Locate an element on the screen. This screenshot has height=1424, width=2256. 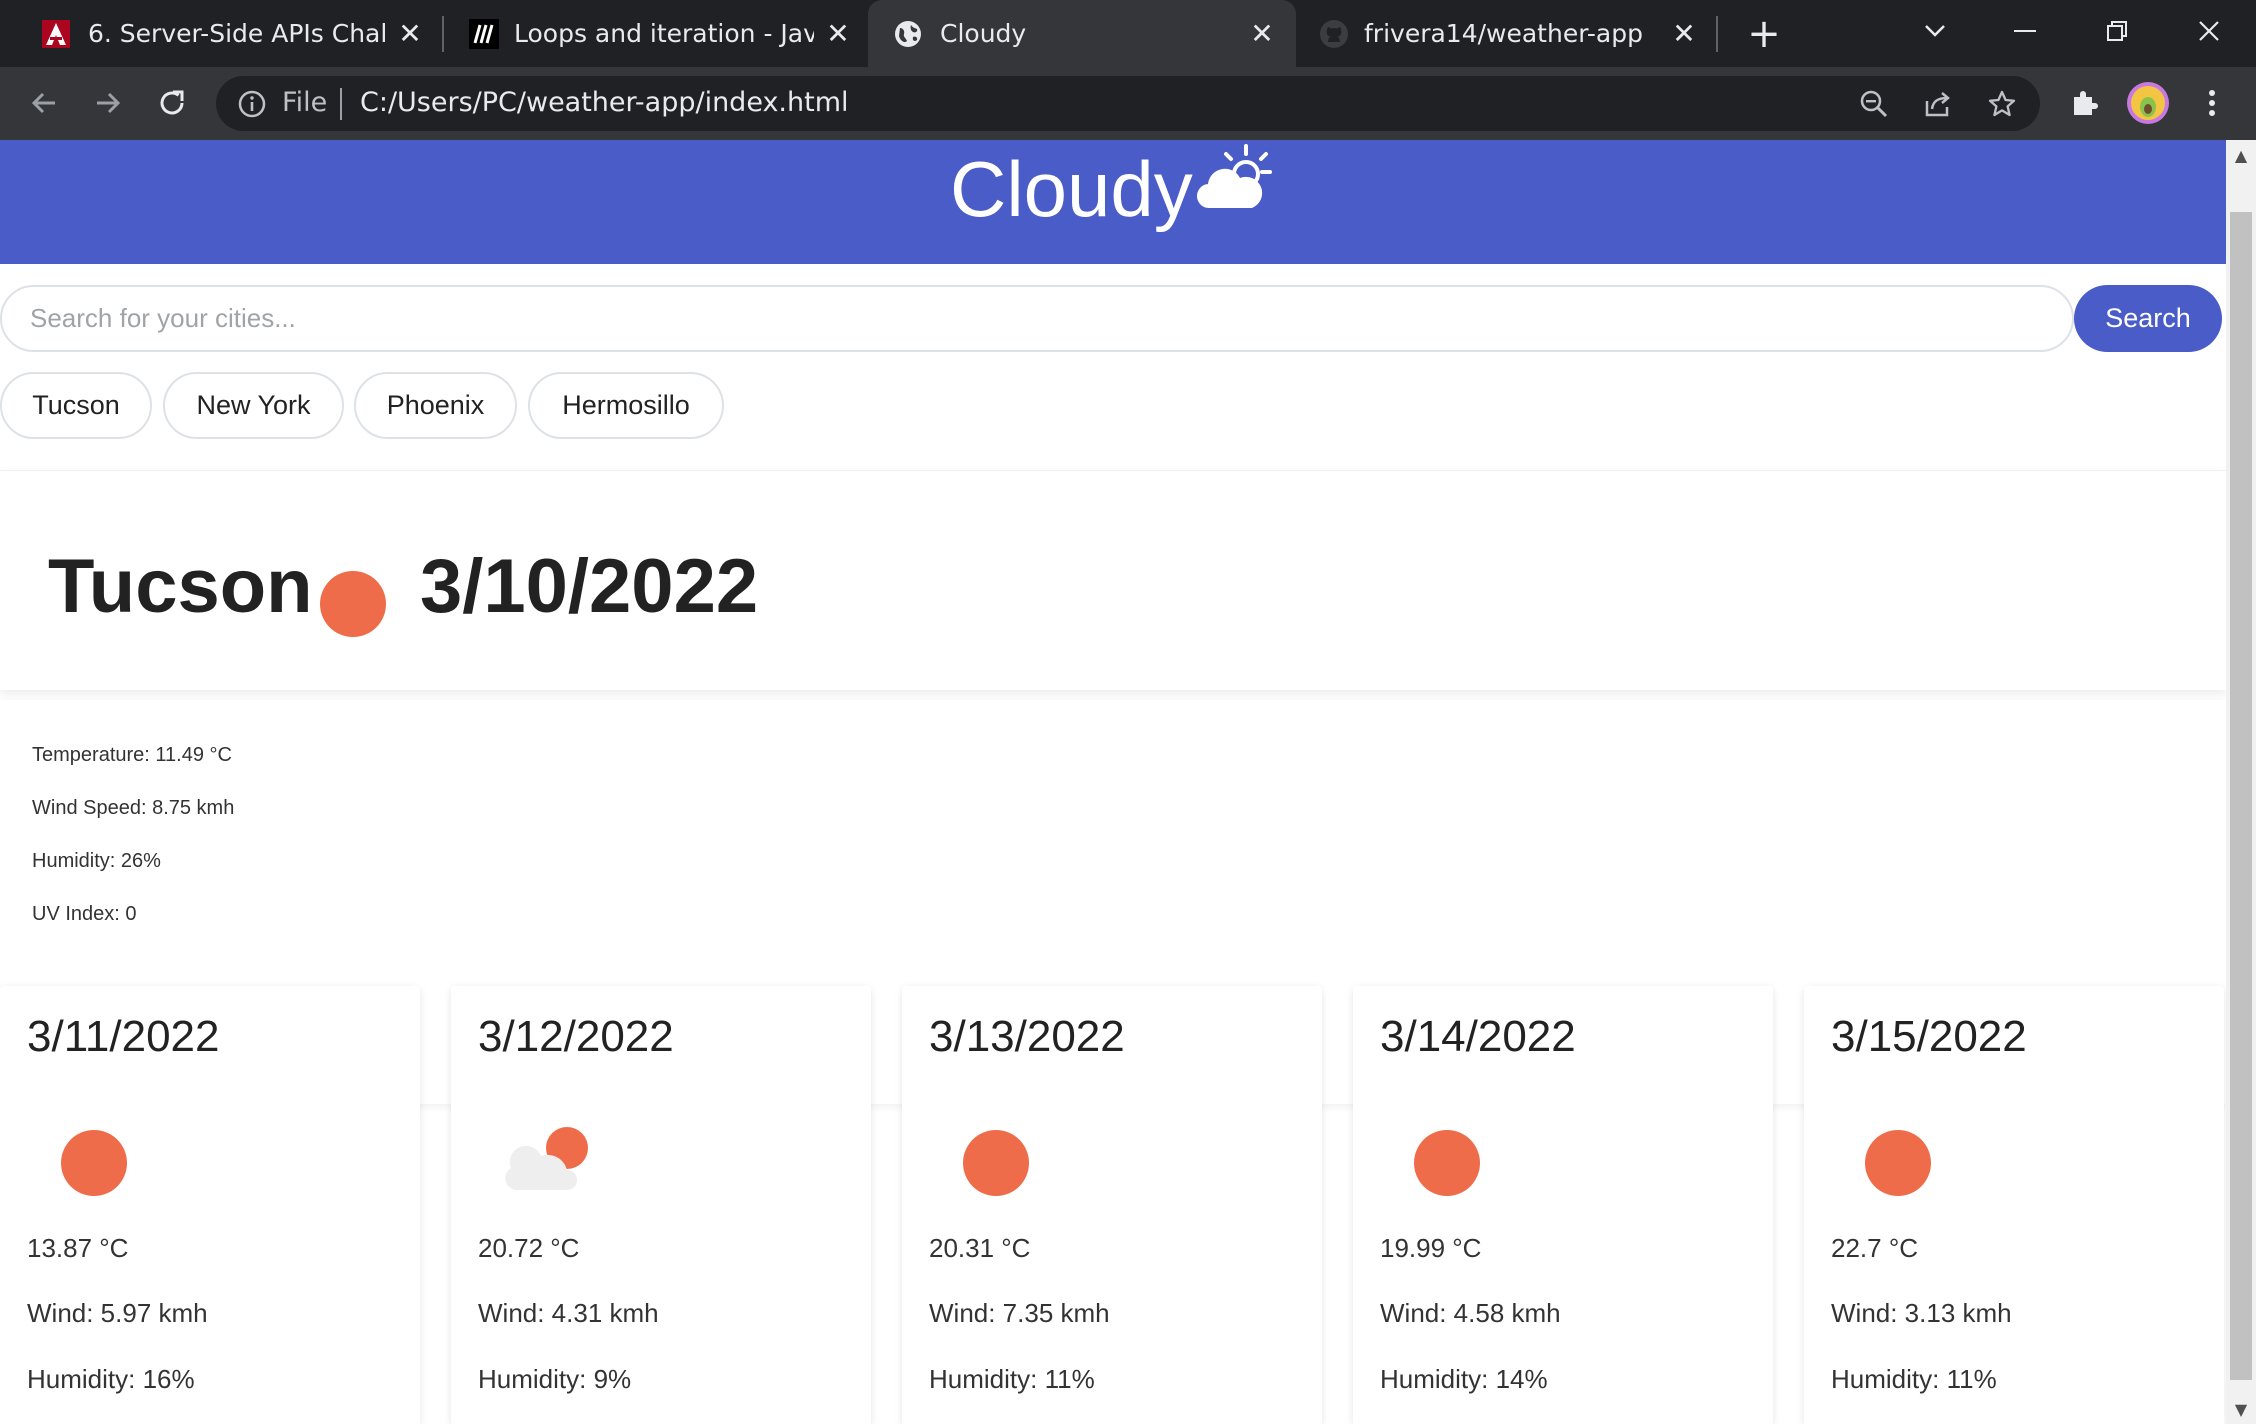
forward-icon is located at coordinates (108, 103).